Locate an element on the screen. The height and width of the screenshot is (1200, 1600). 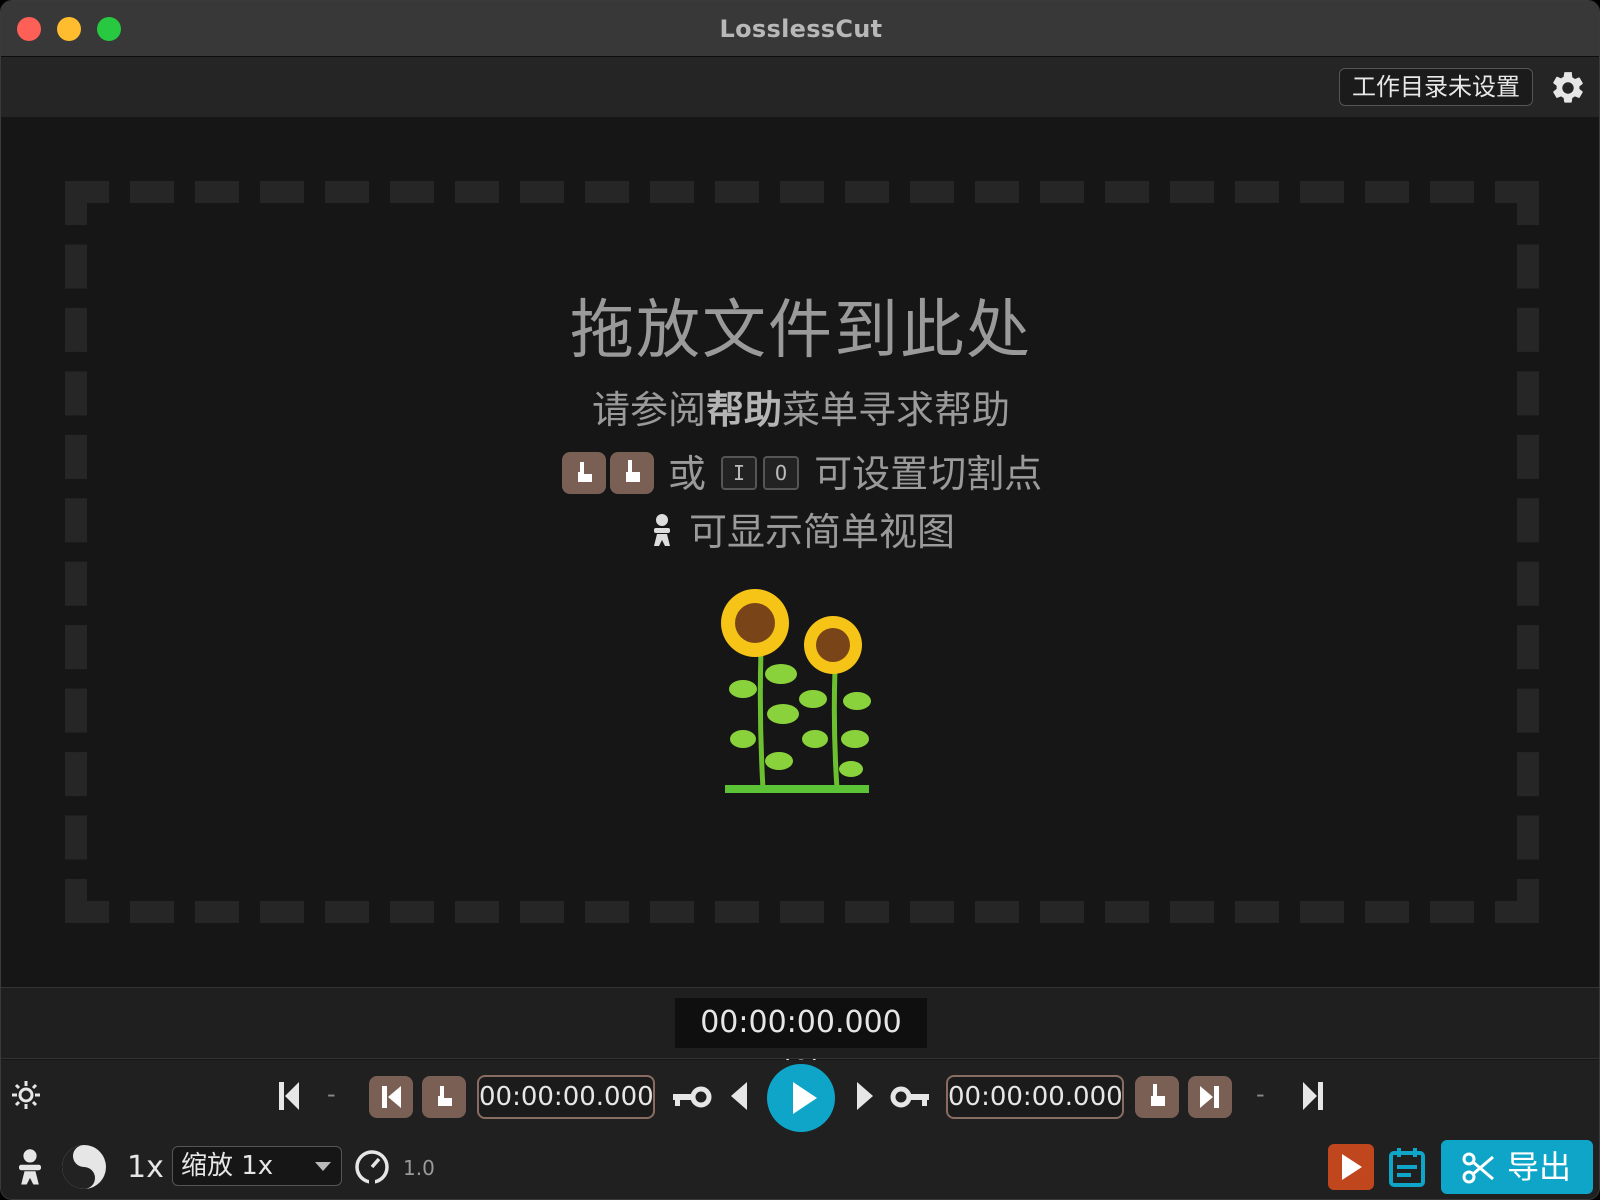
window-title: LosslessCut is located at coordinates (801, 29).